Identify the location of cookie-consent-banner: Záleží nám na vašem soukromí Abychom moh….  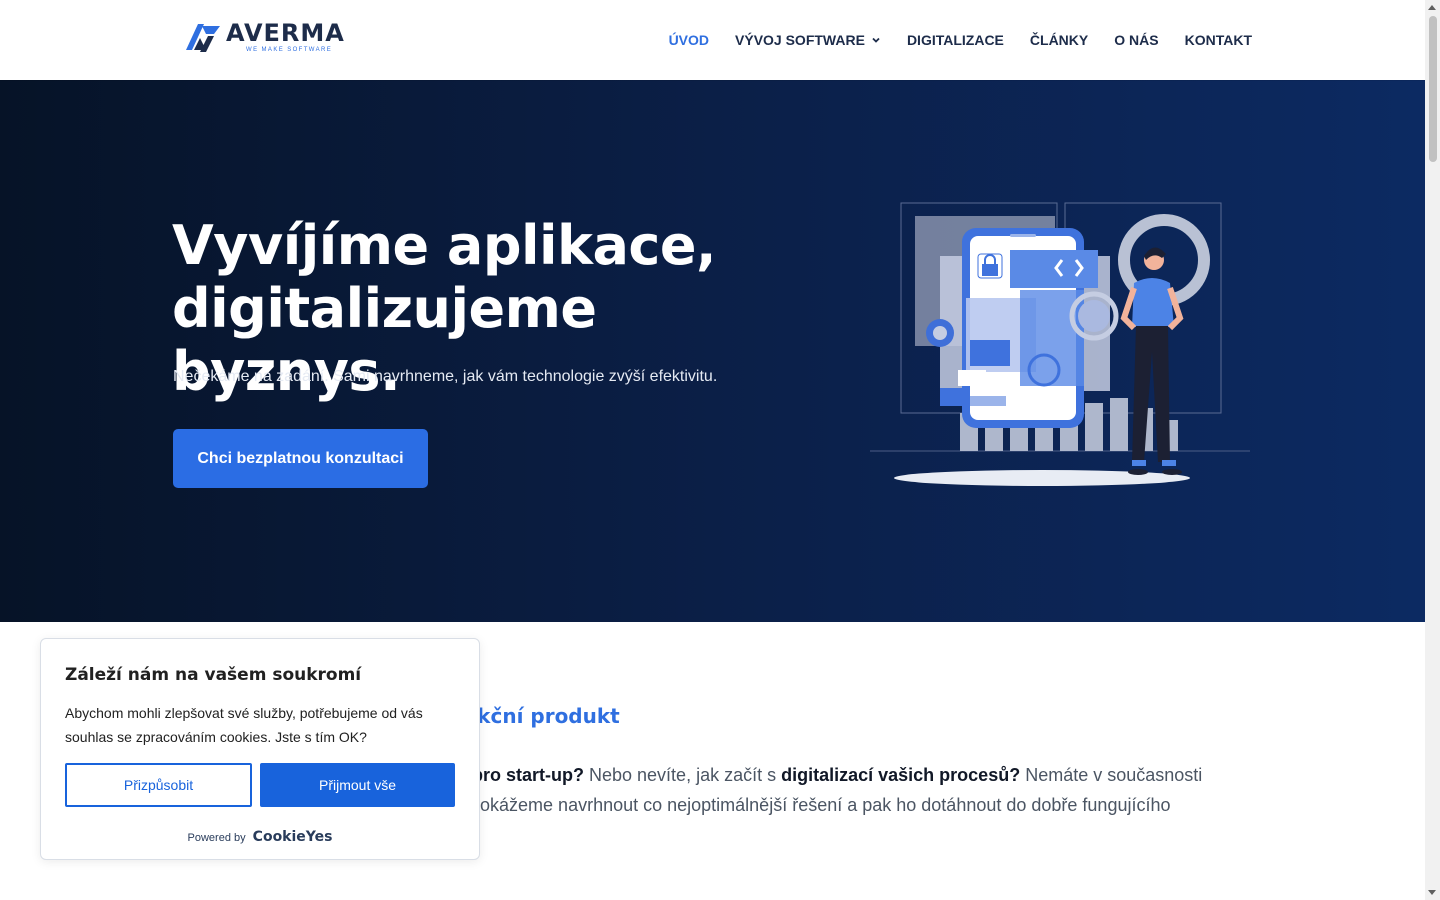
(260, 749).